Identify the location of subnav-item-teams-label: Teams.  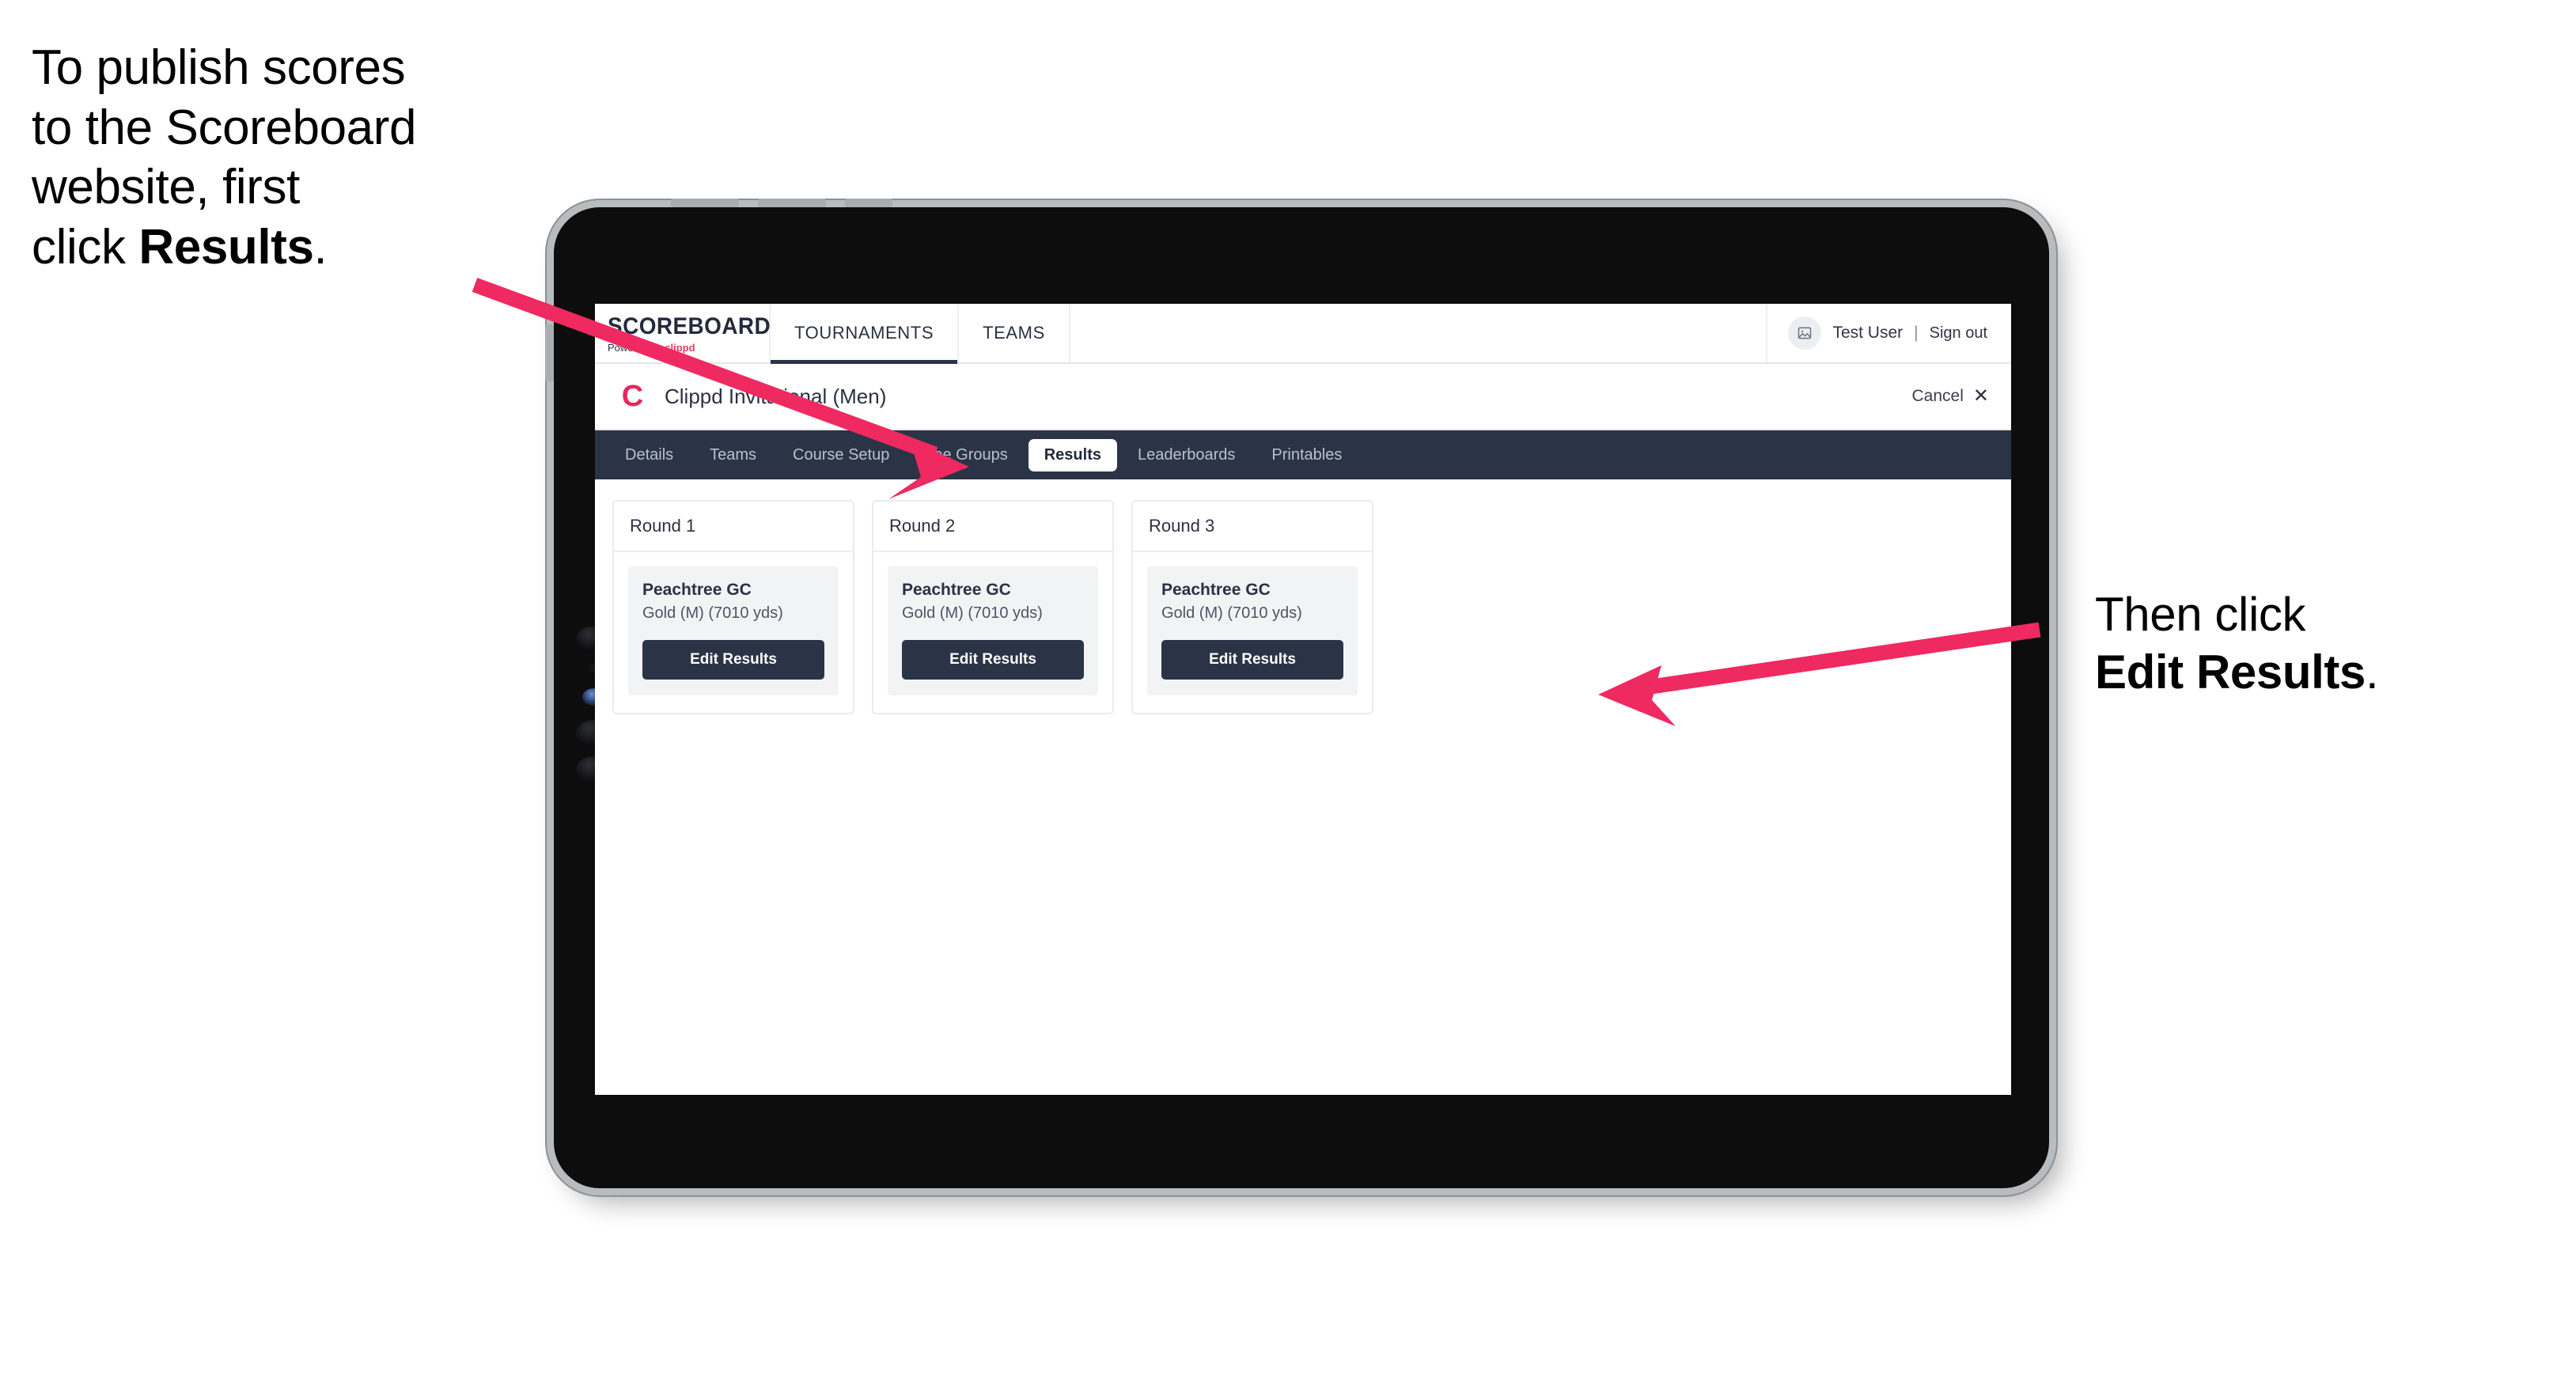
(733, 455).